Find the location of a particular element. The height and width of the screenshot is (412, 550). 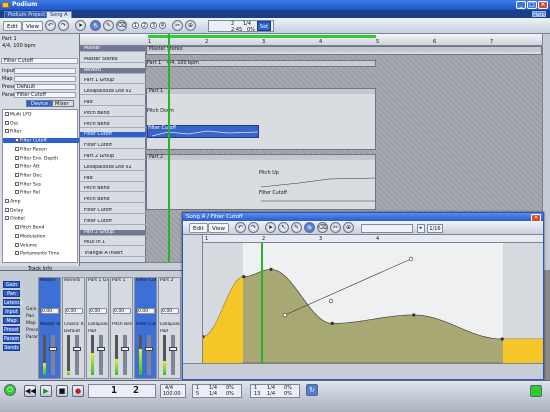

mixer-pan-button: Pan is located at coordinates (11, 293).